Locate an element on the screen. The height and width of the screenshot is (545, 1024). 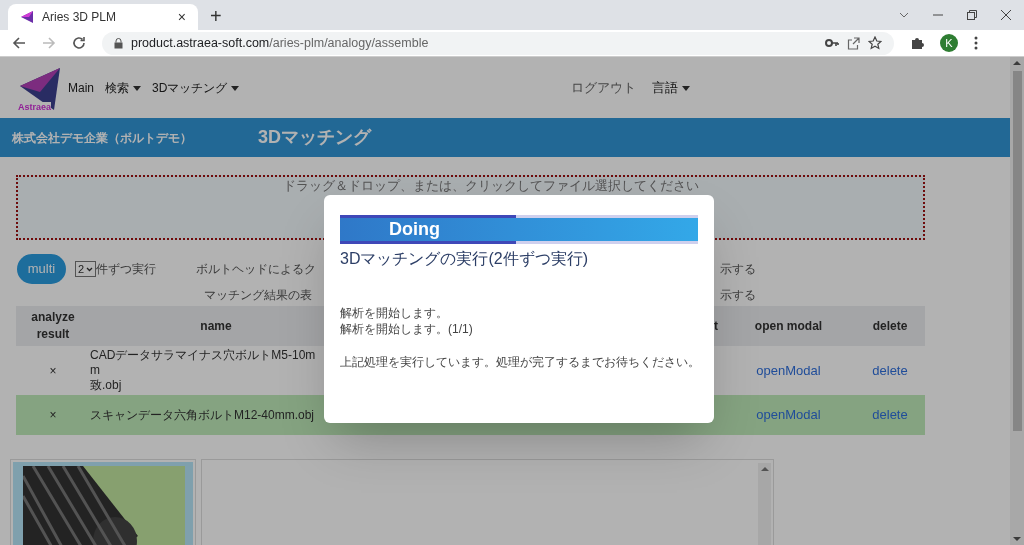
file-name: CADデータサラマイナス穴ボルトM5-10mm is located at coordinates (203, 363).